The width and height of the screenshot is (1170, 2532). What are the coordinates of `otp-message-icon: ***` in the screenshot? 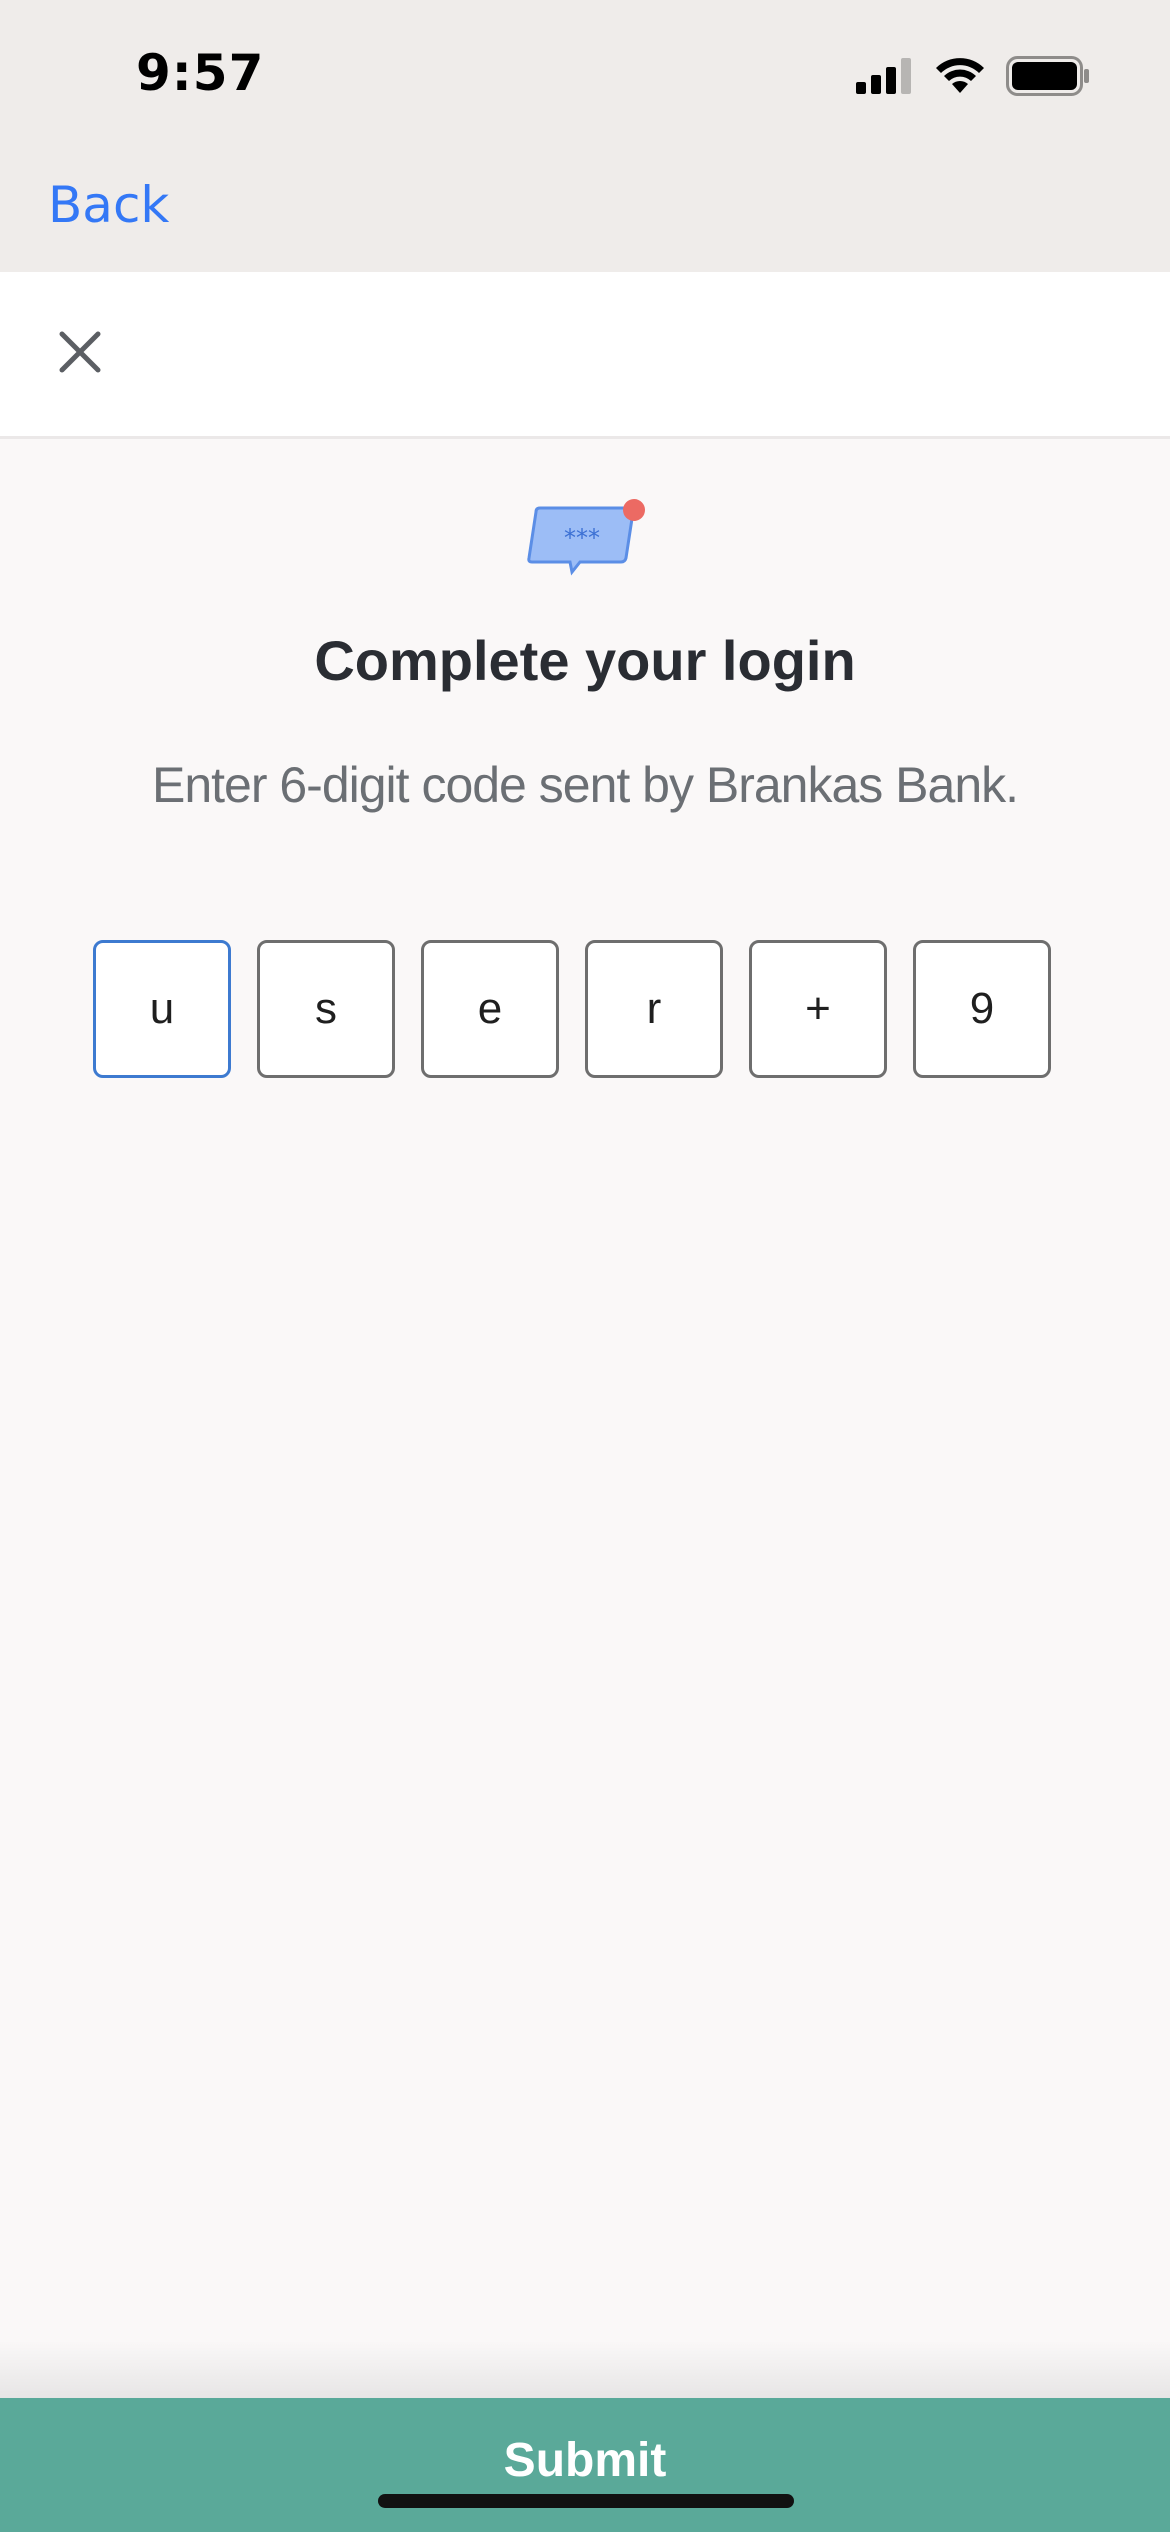 It's located at (585, 538).